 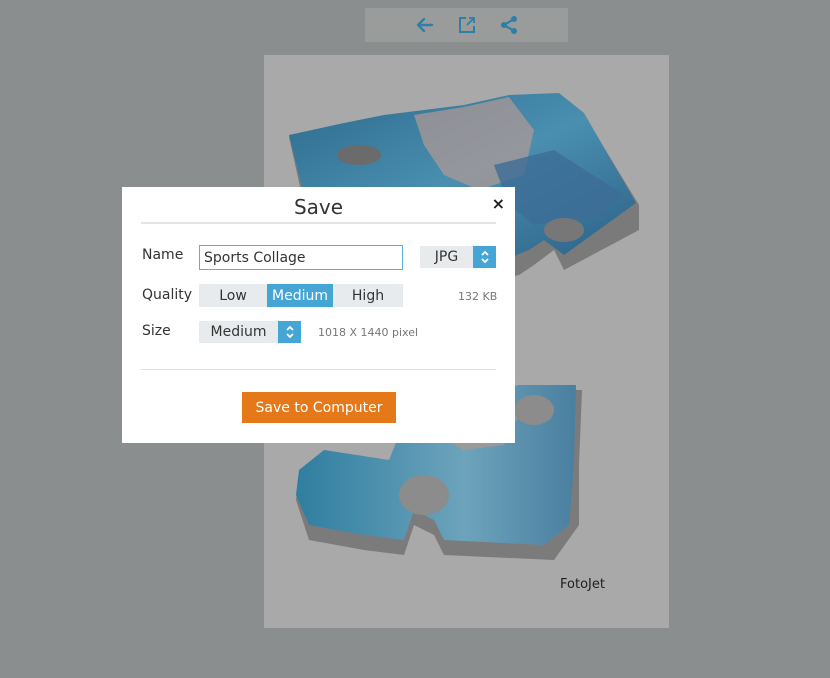 I want to click on open-external-icon, so click(x=466, y=25).